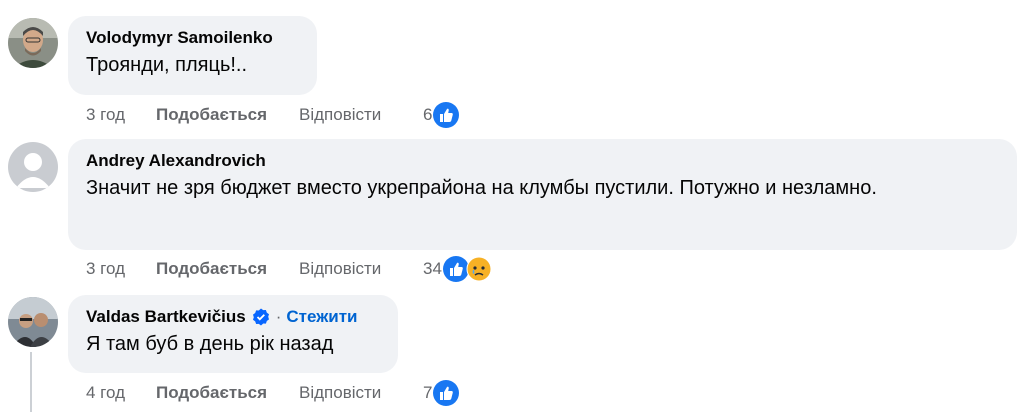  I want to click on comment-author: Valdas Bartkevičius · Стежити, so click(233, 317).